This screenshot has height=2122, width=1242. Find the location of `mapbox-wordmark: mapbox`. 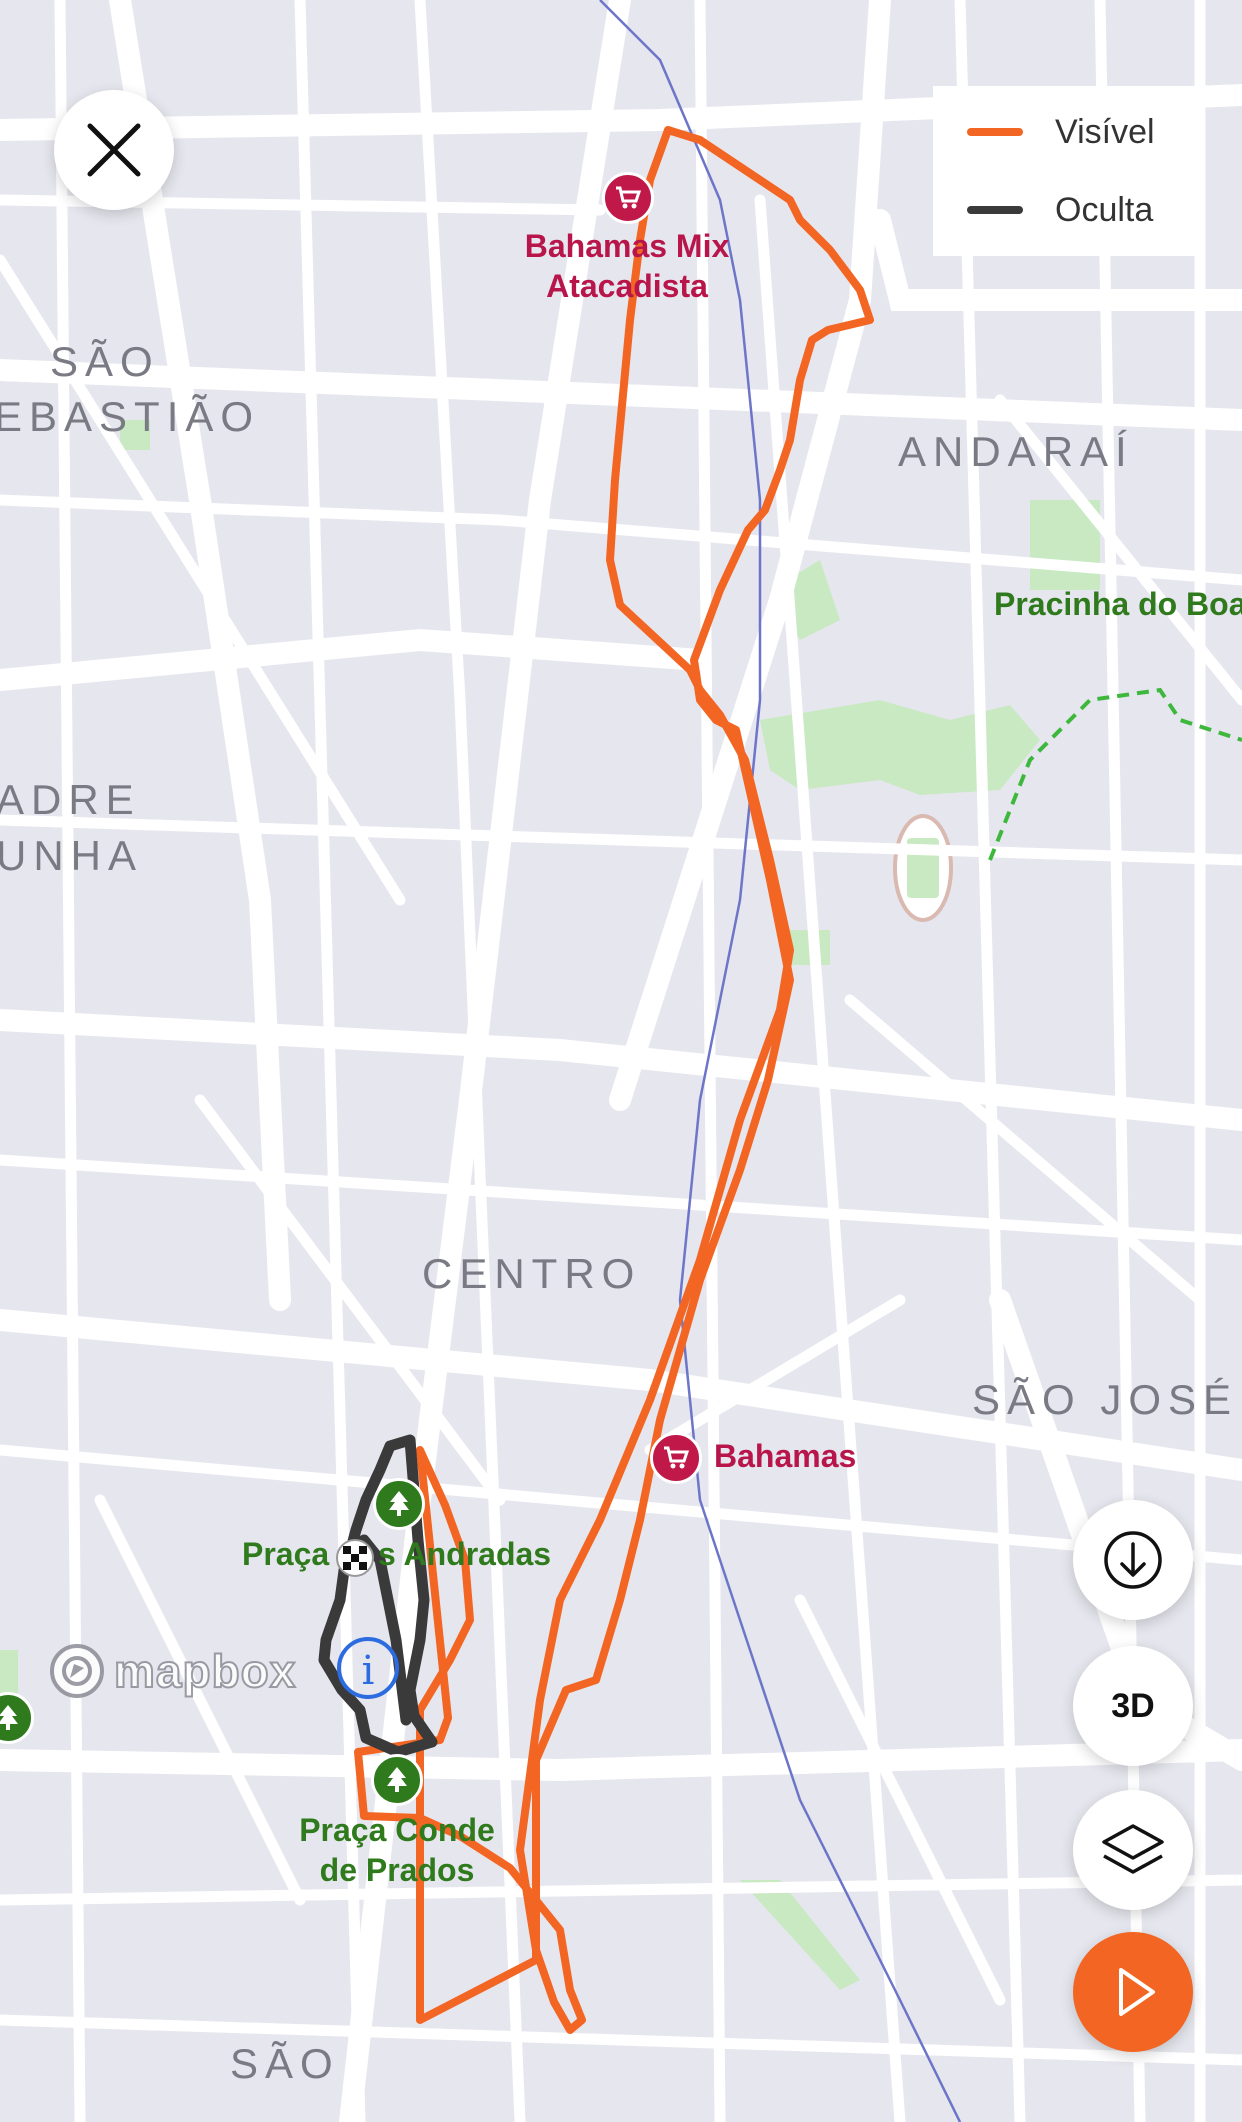

mapbox-wordmark: mapbox is located at coordinates (205, 1671).